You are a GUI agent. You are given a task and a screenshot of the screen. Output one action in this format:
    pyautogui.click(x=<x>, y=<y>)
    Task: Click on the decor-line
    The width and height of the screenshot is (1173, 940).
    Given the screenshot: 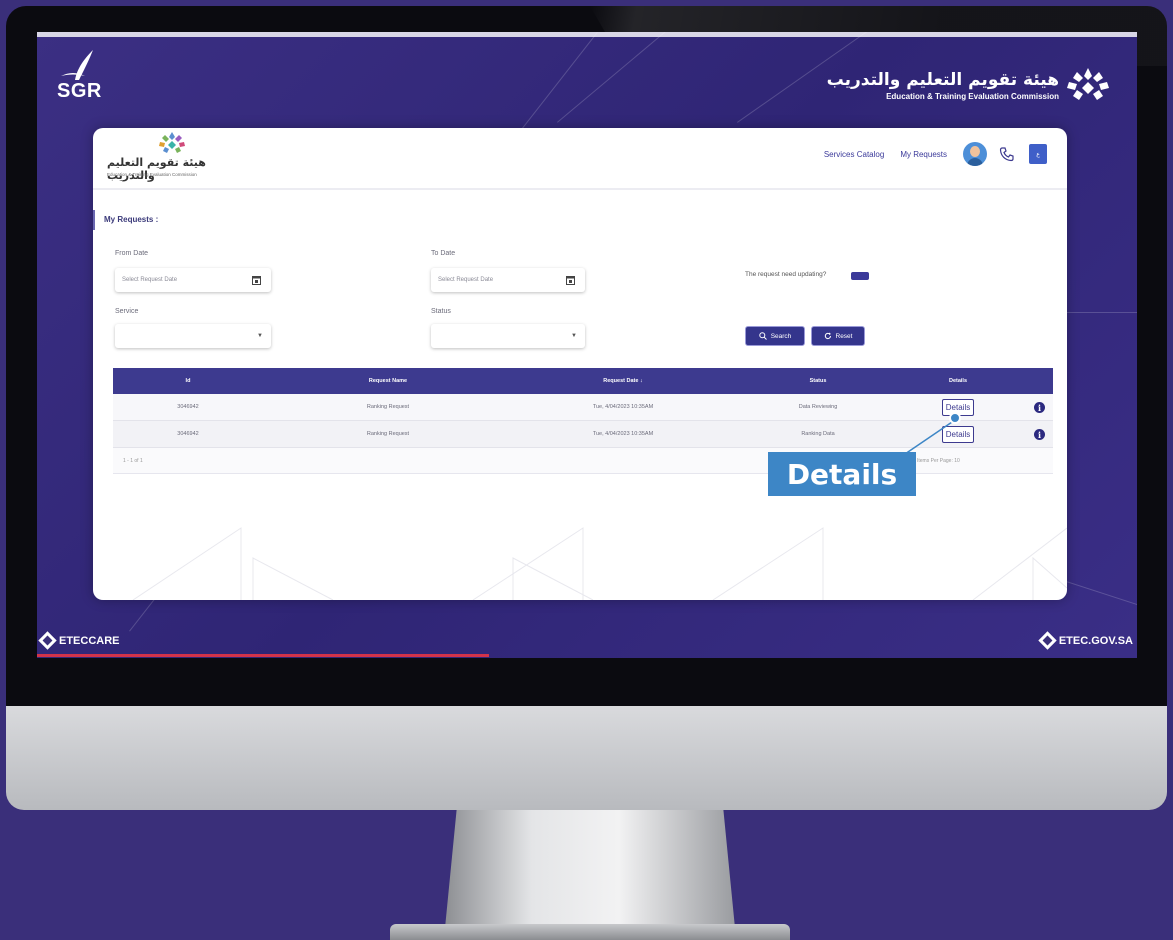 What is the action you would take?
    pyautogui.click(x=634, y=77)
    